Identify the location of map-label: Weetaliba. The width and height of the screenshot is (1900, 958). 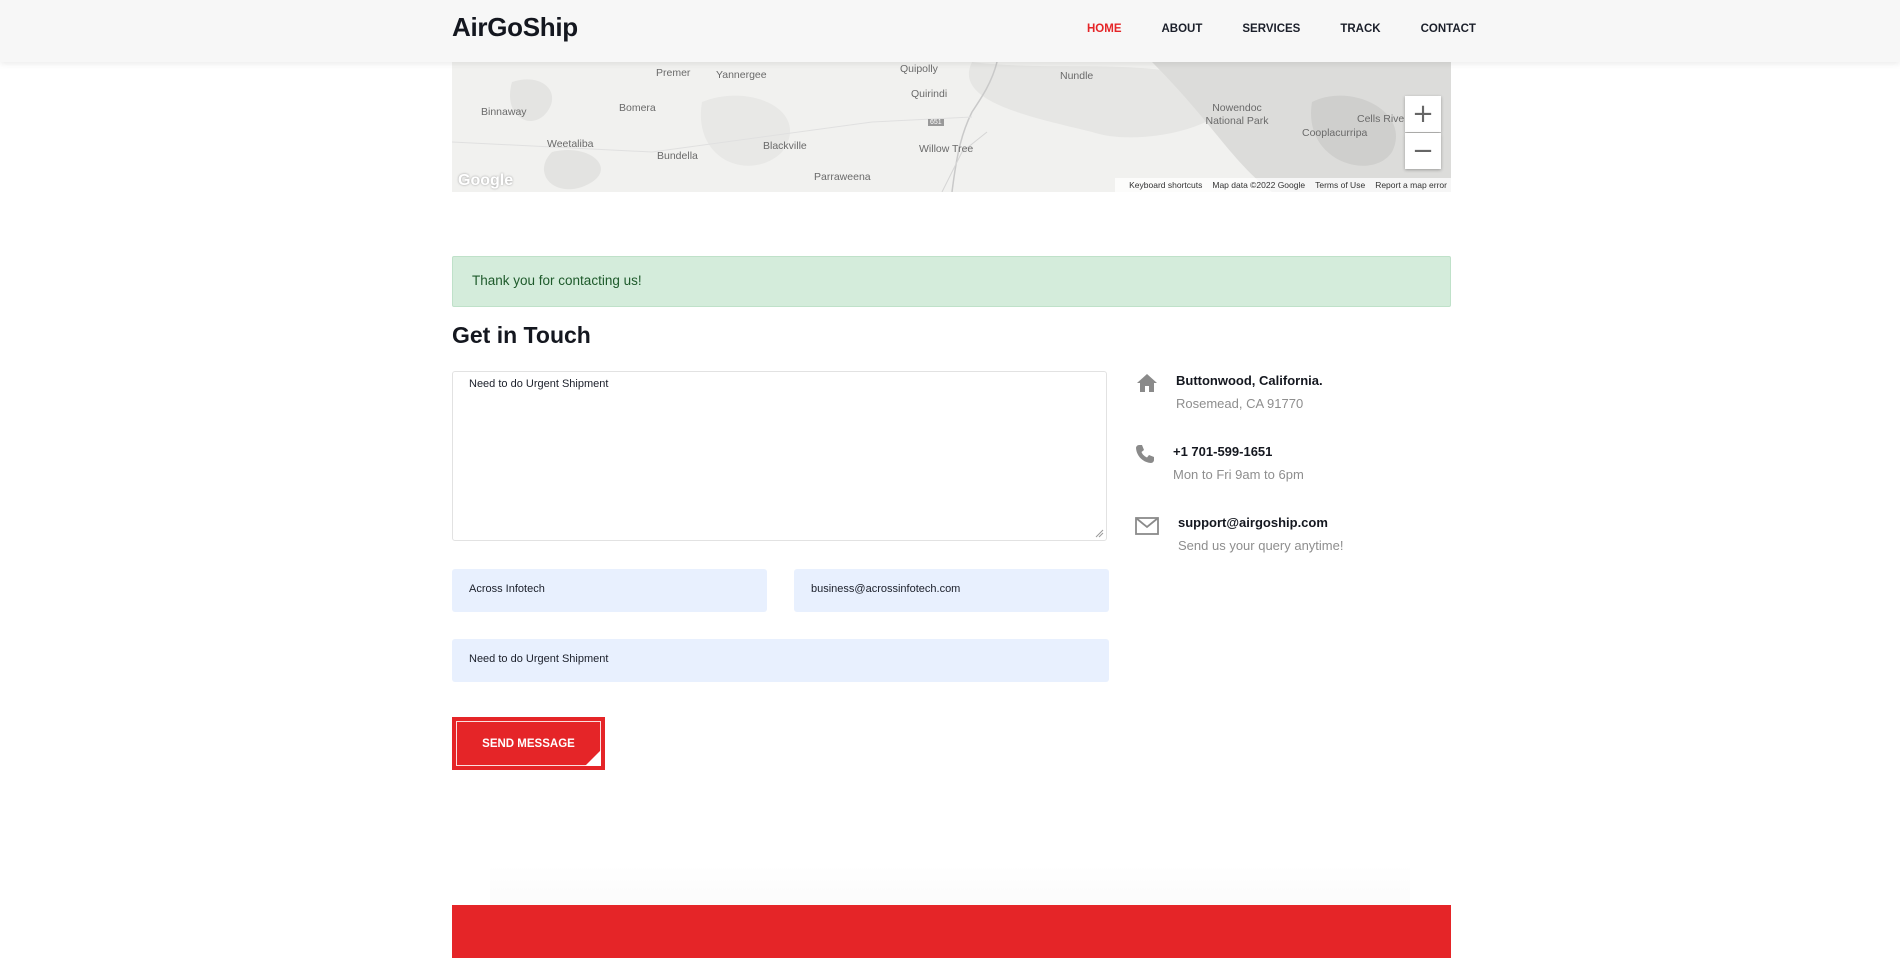
(570, 144).